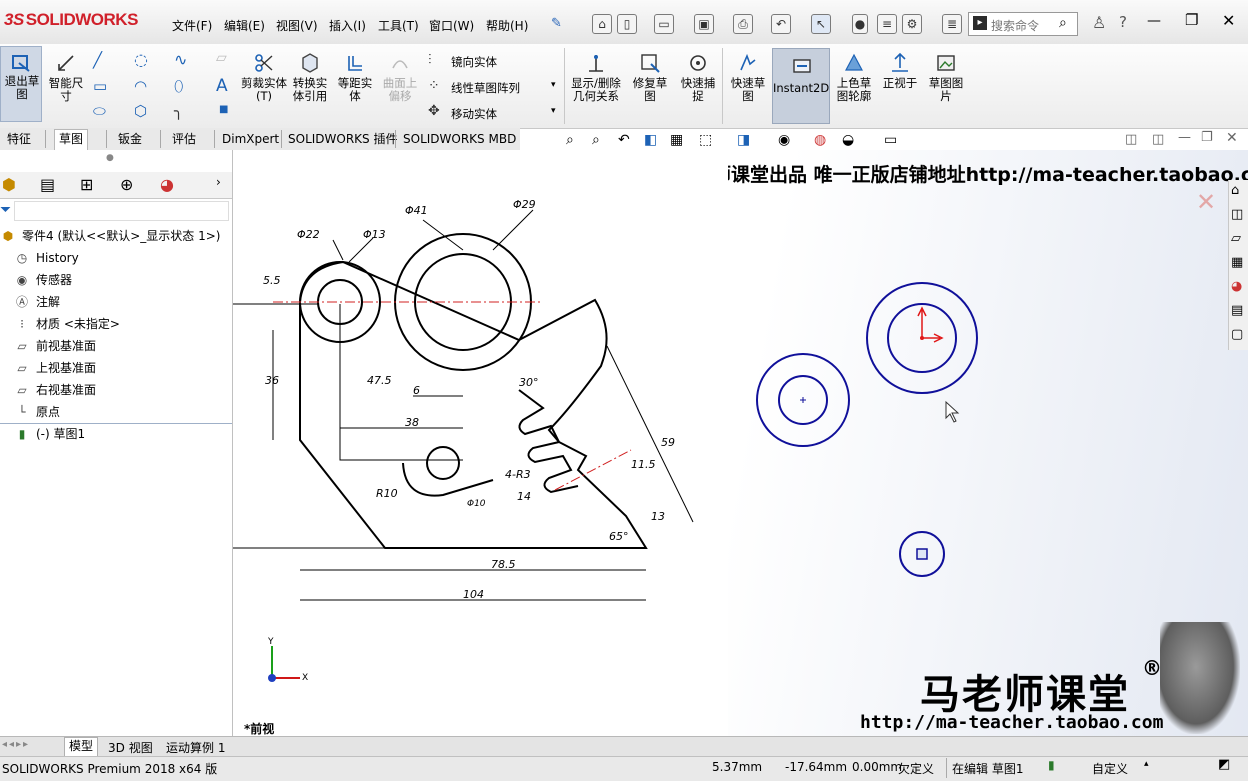  Describe the element at coordinates (1236, 286) in the screenshot. I see `appearances-icon: ◕` at that location.